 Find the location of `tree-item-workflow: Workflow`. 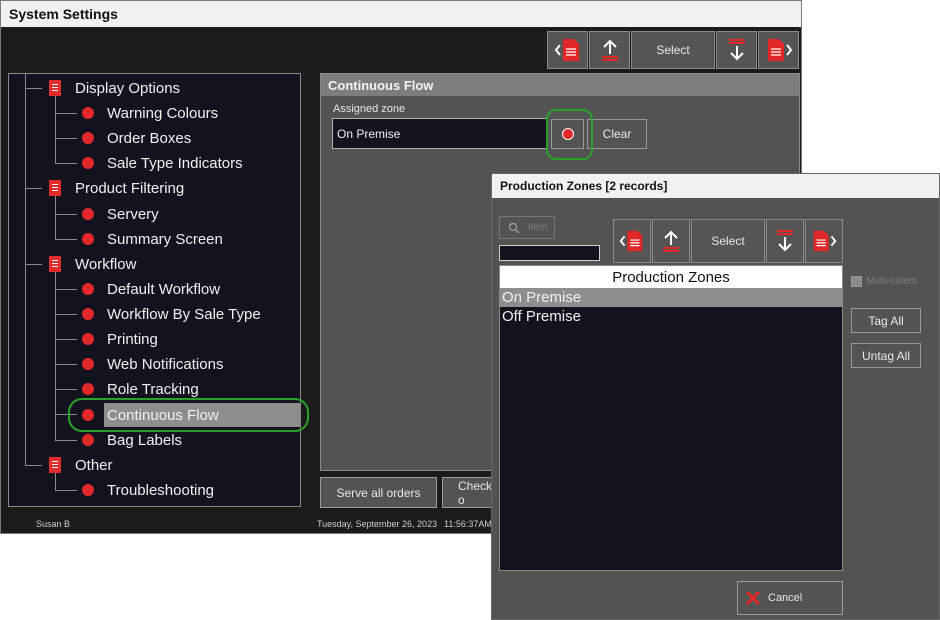

tree-item-workflow: Workflow is located at coordinates (92, 264).